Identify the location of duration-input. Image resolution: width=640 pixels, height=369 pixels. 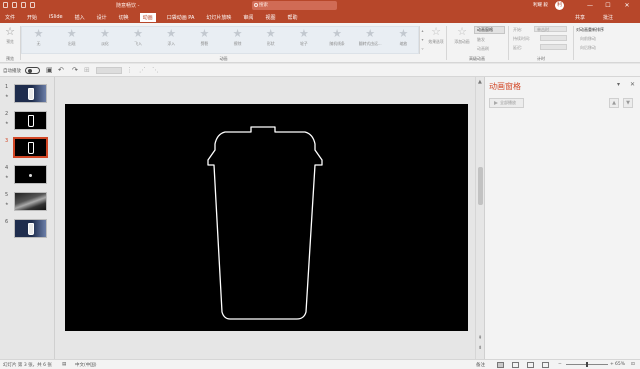
(553, 38).